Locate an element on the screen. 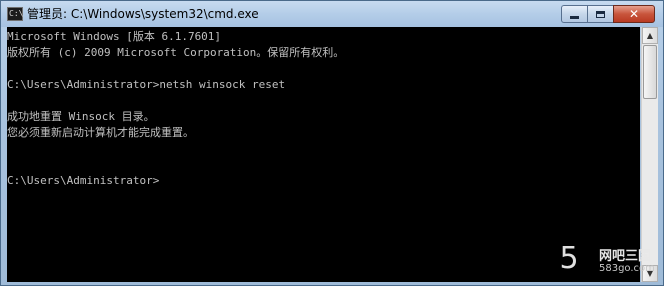 This screenshot has height=286, width=664. watermark-name: 网吧三国 is located at coordinates (625, 256).